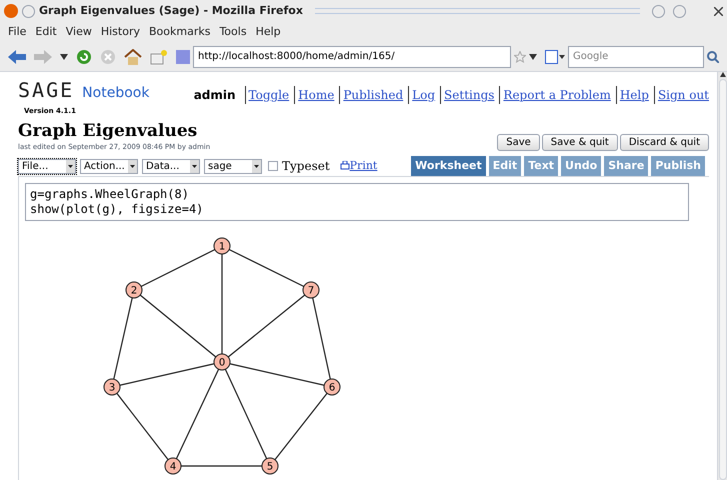 This screenshot has height=480, width=727. Describe the element at coordinates (215, 95) in the screenshot. I see `username: admin` at that location.